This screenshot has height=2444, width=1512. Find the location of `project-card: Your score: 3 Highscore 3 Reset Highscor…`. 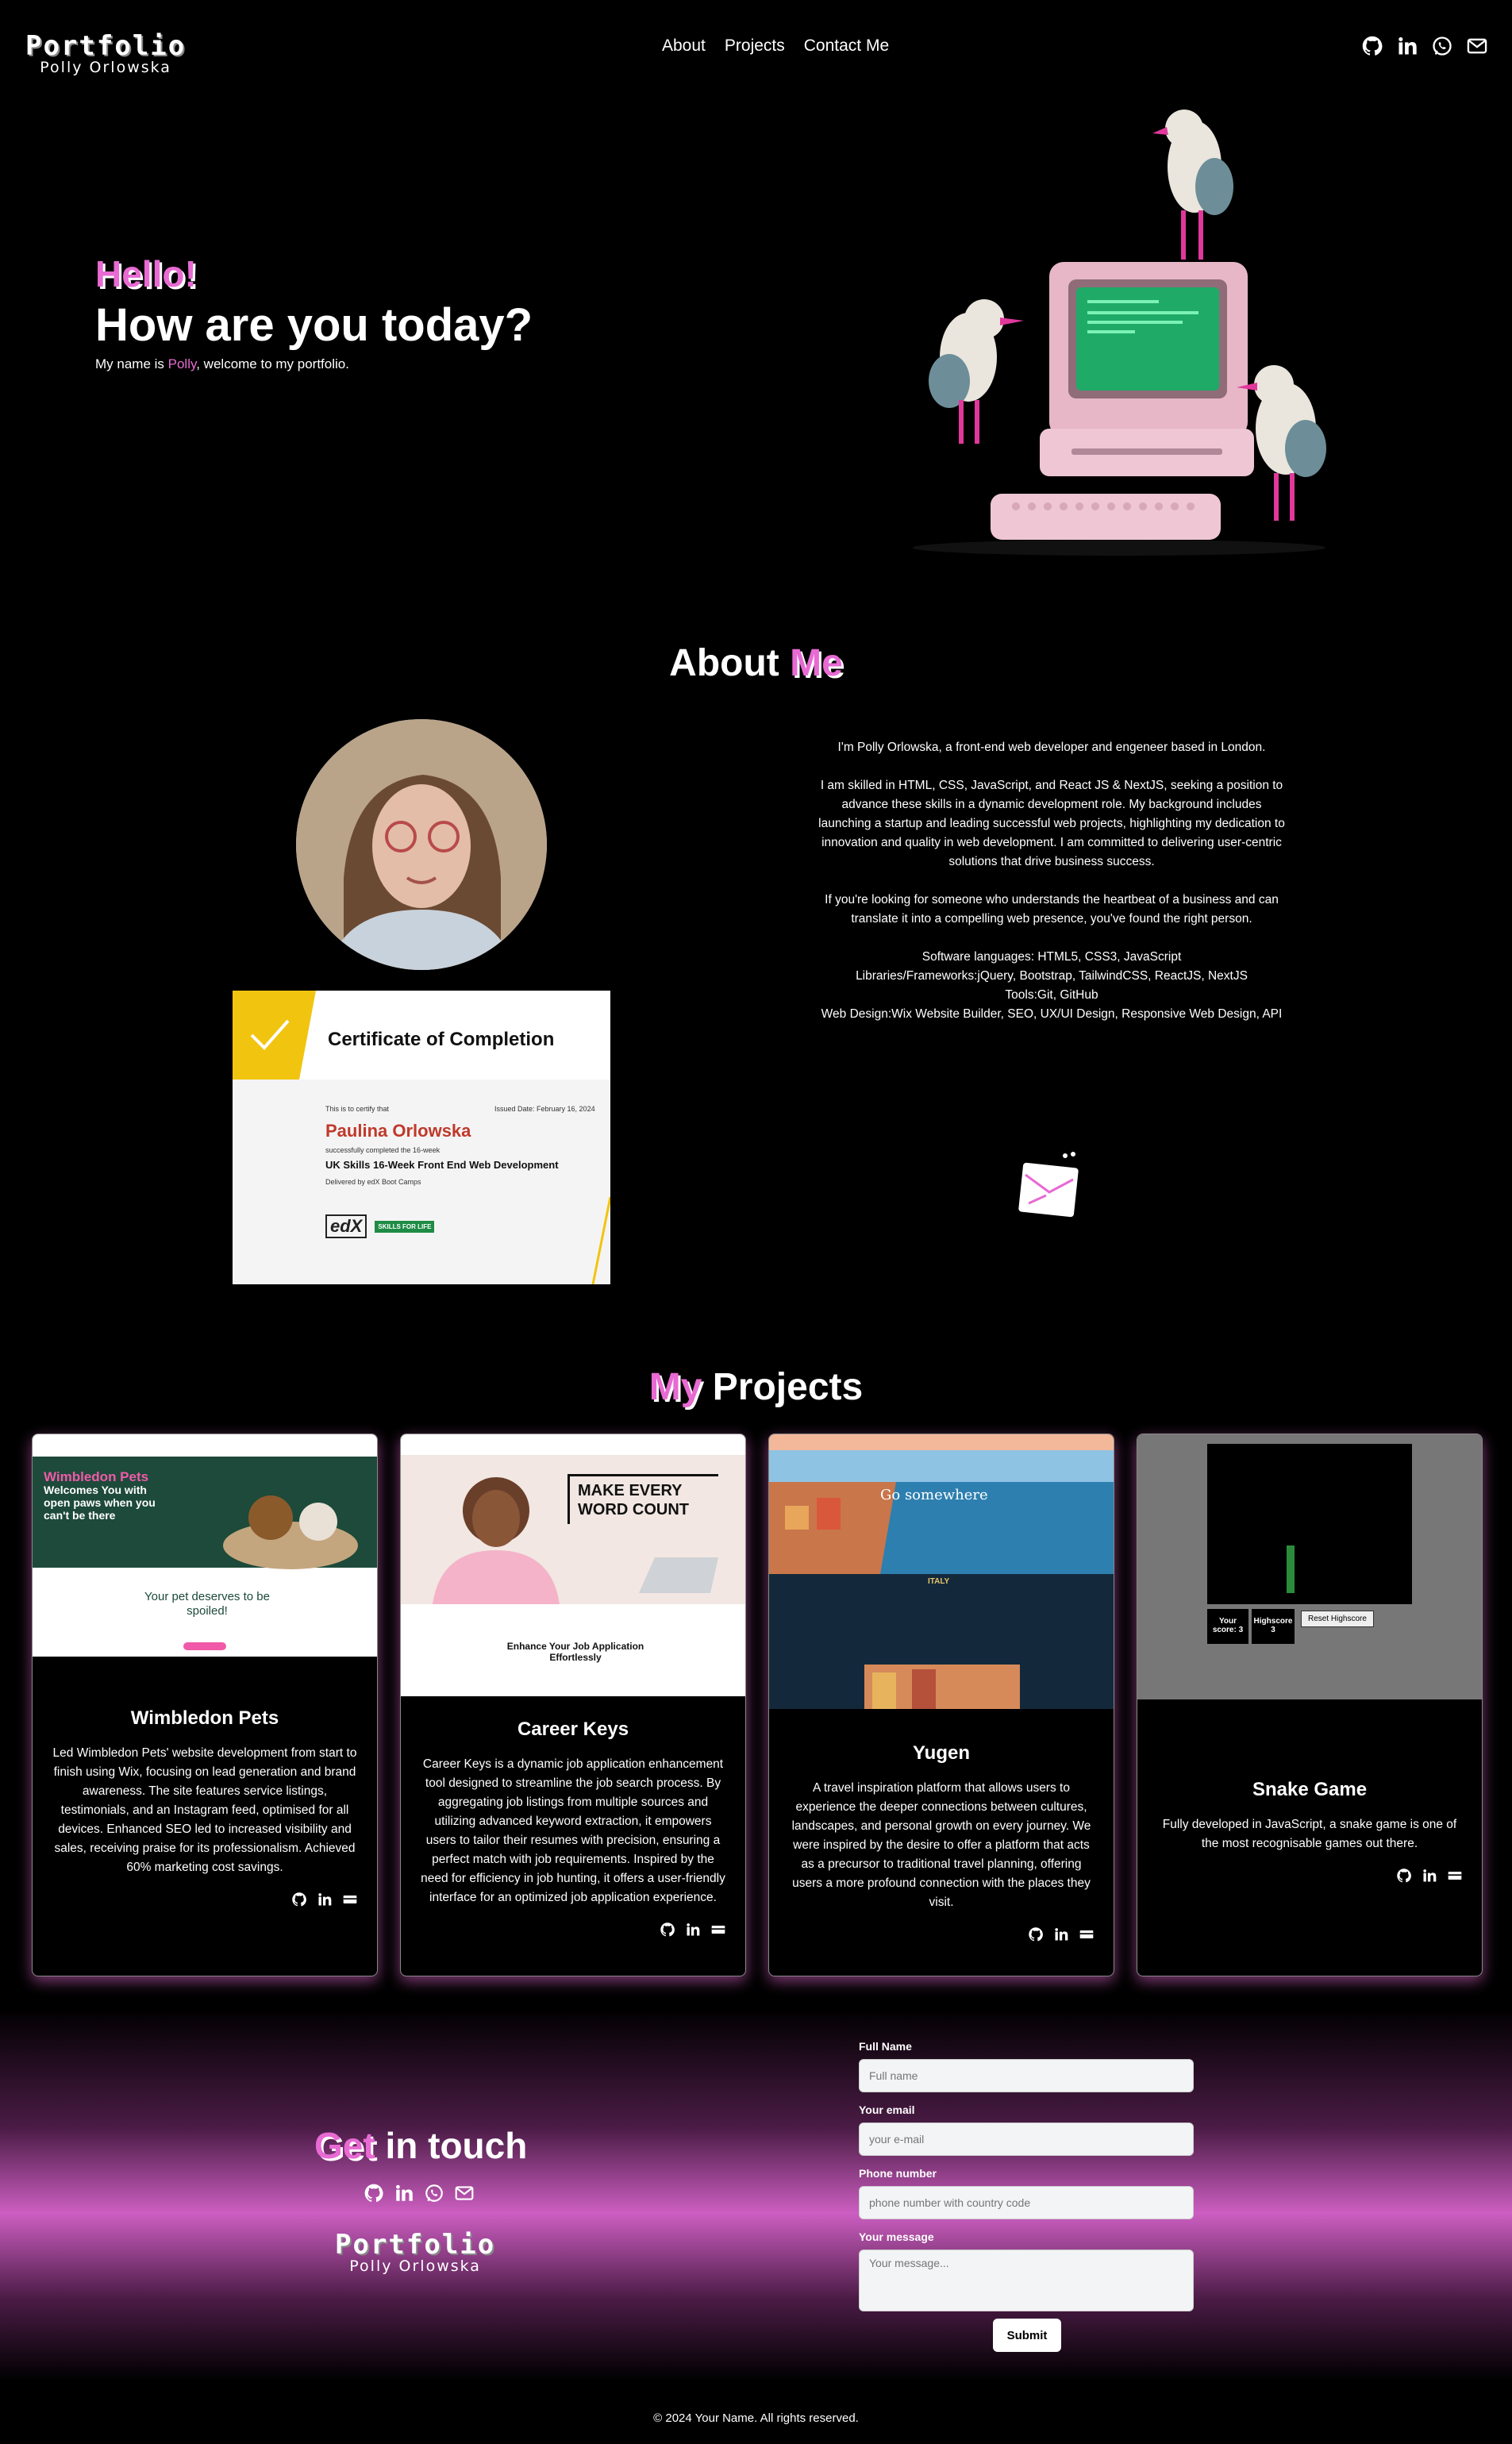

project-card: Your score: 3 Highscore 3 Reset Highscor… is located at coordinates (1310, 1705).